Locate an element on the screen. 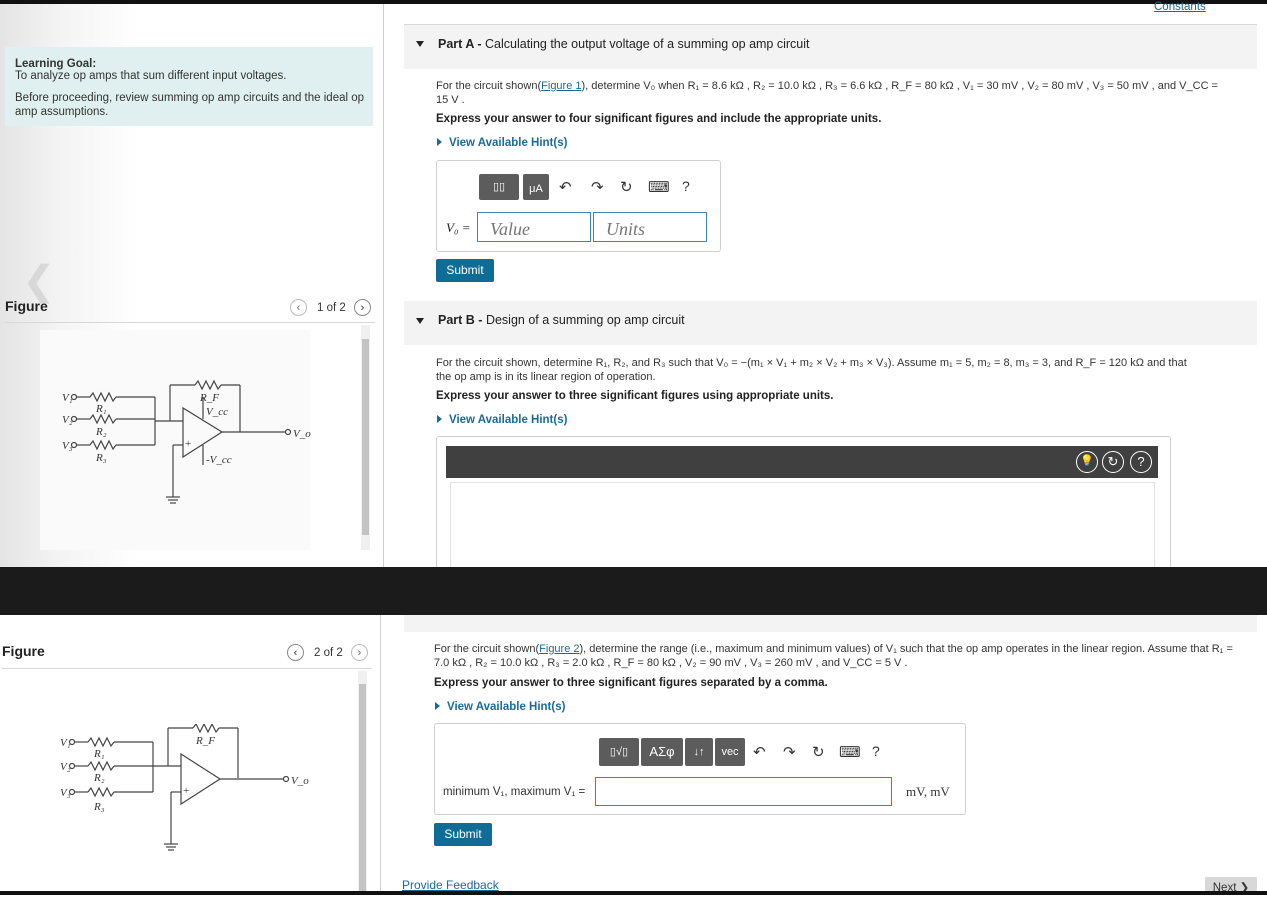  drawing-toolbar: 💡 ↻ ? is located at coordinates (802, 462).